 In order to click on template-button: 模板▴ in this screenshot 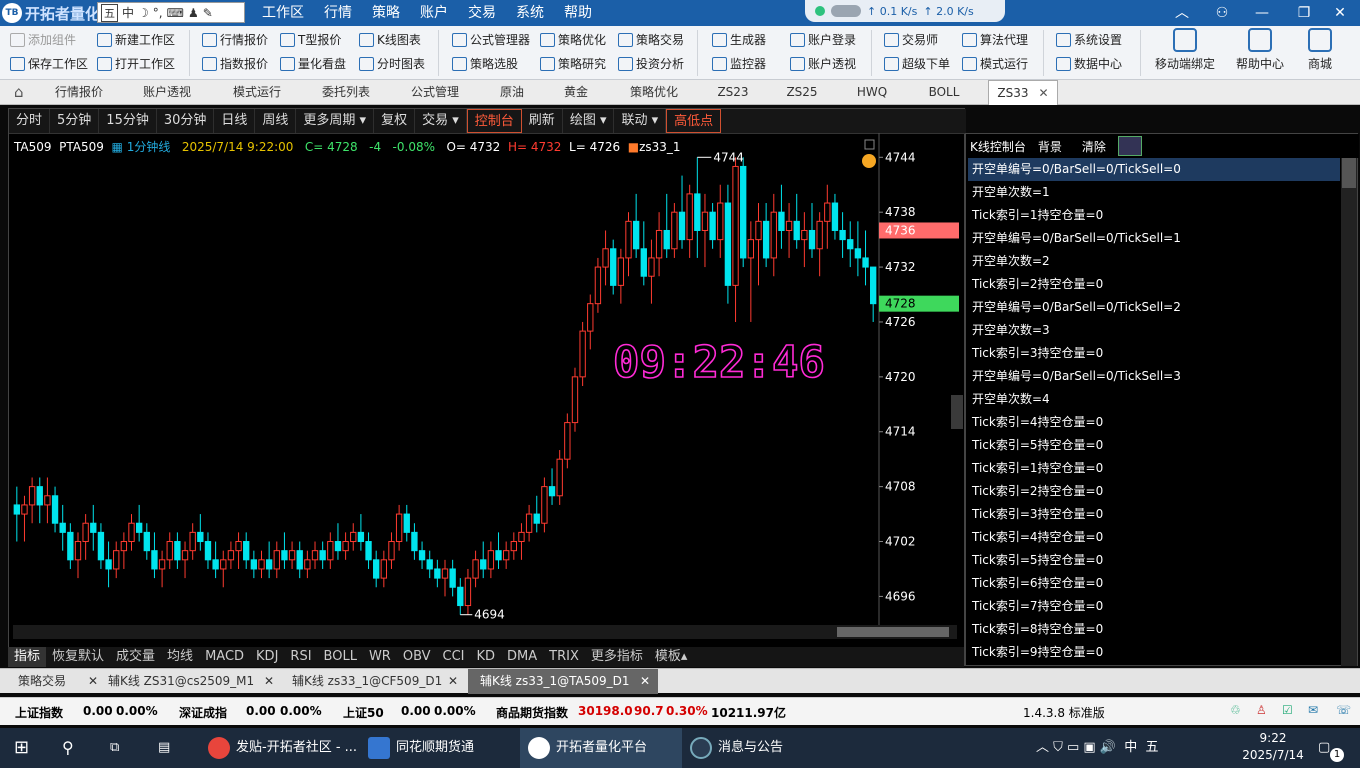, I will do `click(671, 657)`.